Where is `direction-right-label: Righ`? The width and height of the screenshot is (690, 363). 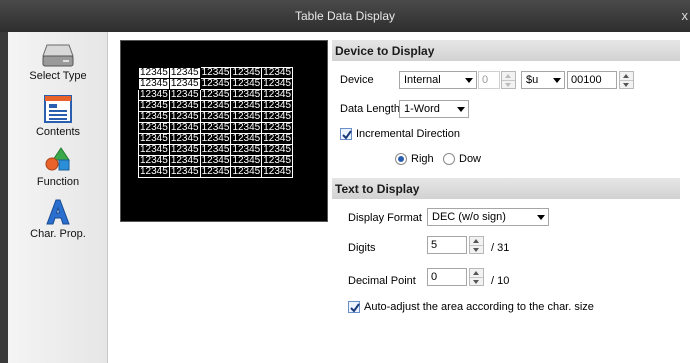 direction-right-label: Righ is located at coordinates (422, 159).